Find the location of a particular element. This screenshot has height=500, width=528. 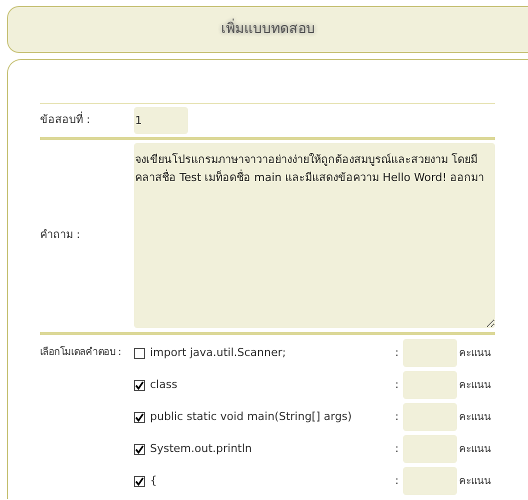

answer-option: class is located at coordinates (272, 385).